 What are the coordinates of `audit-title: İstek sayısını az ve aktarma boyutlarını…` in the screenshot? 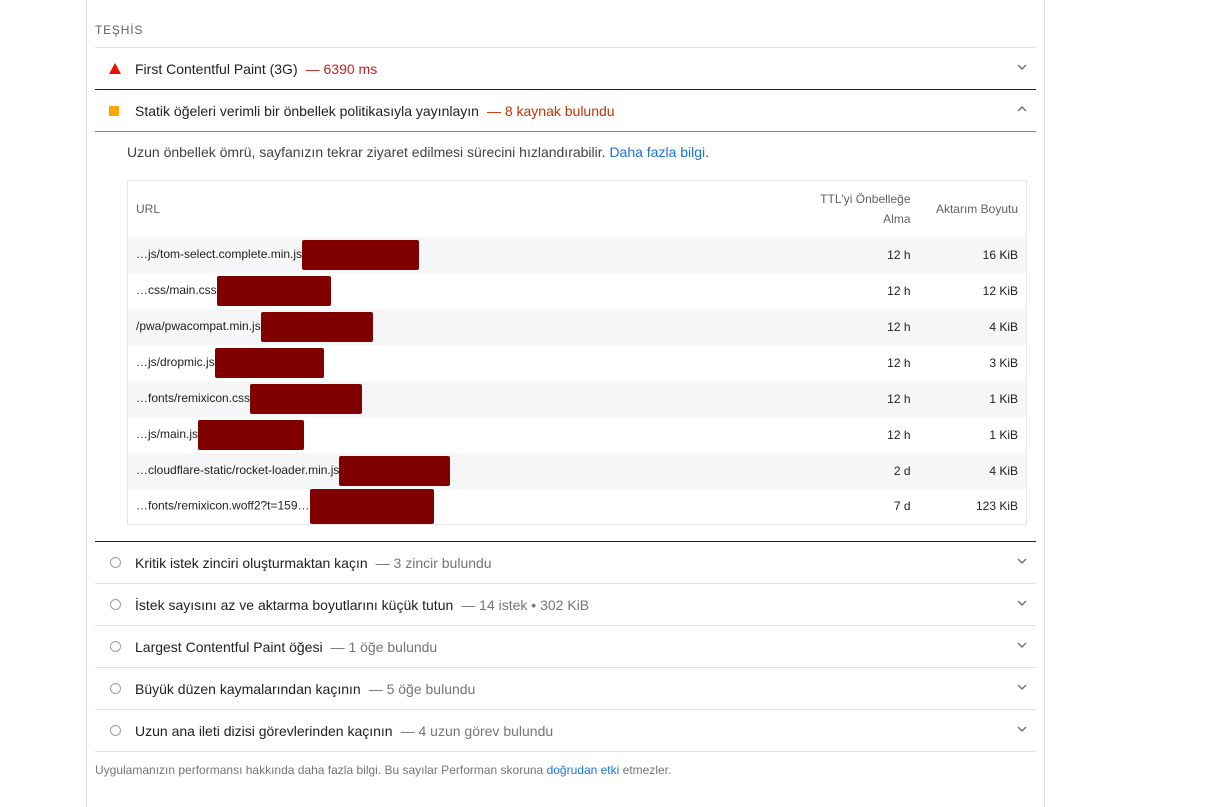 It's located at (294, 604).